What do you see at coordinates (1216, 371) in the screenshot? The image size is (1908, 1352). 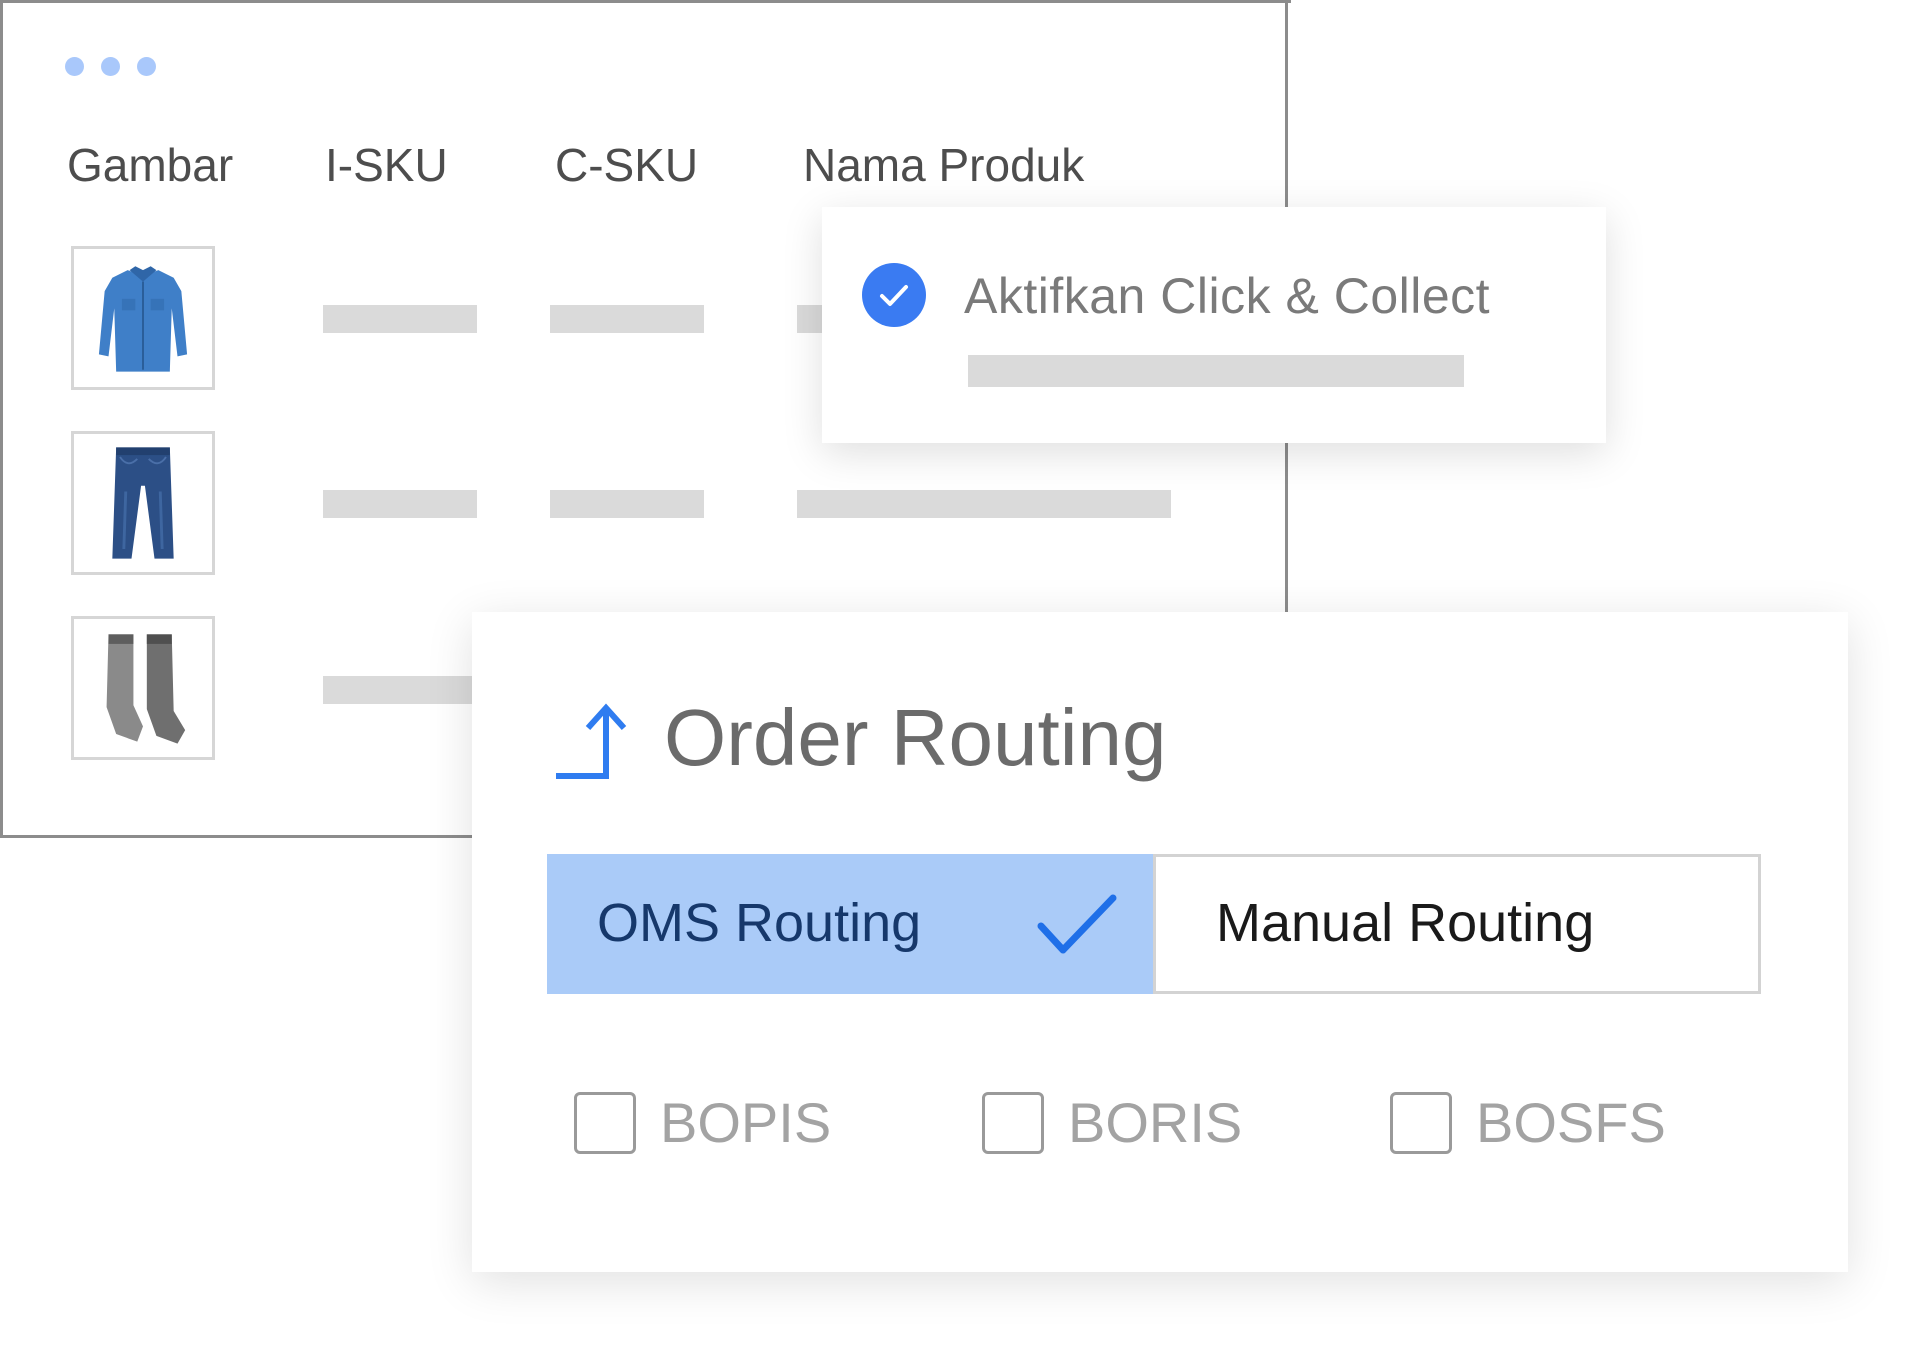 I see `click-collect-placeholder` at bounding box center [1216, 371].